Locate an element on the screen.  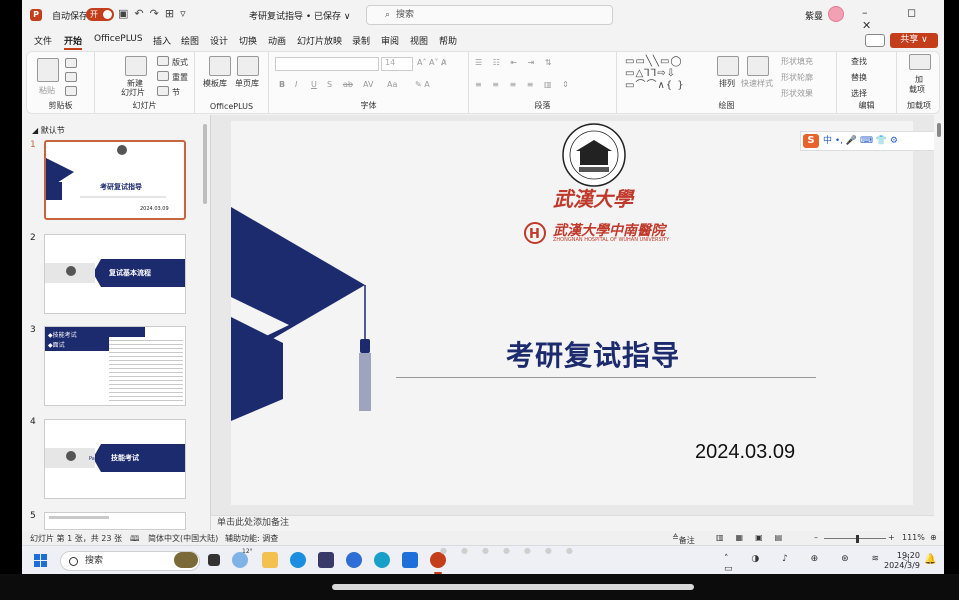
section-header: ◢ 默认节 is located at coordinates (48, 130).